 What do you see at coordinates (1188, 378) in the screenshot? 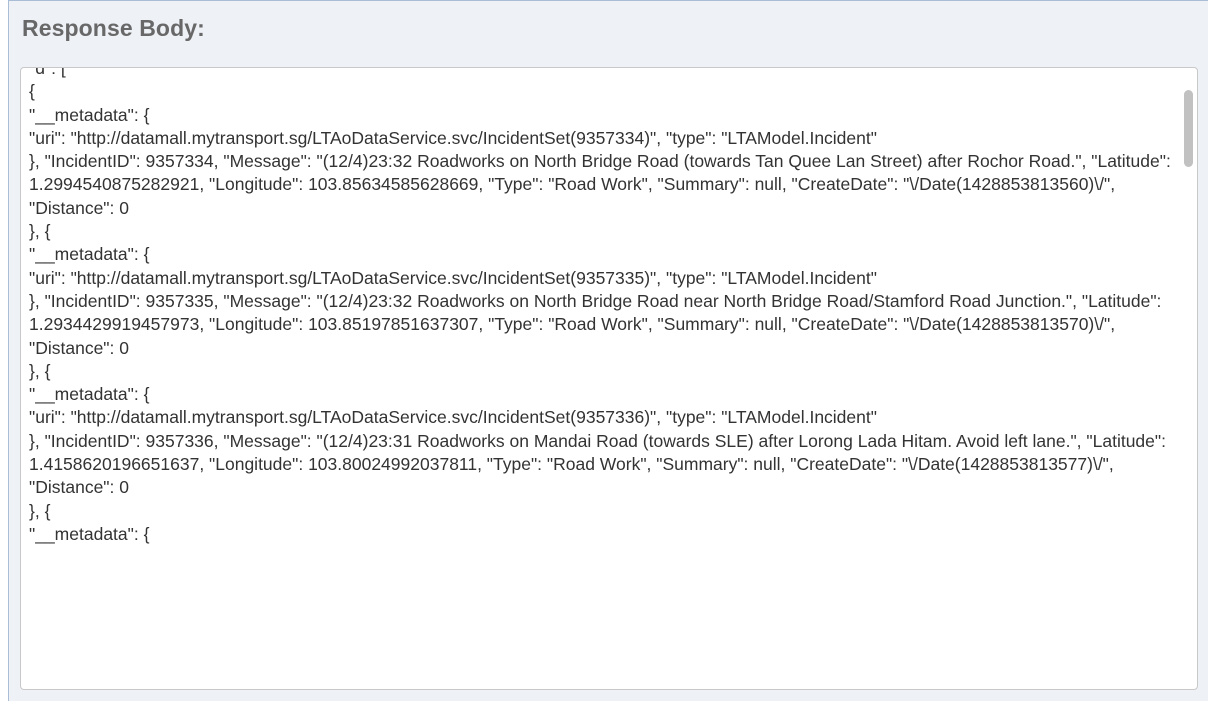
I see `vertical-scrollbar` at bounding box center [1188, 378].